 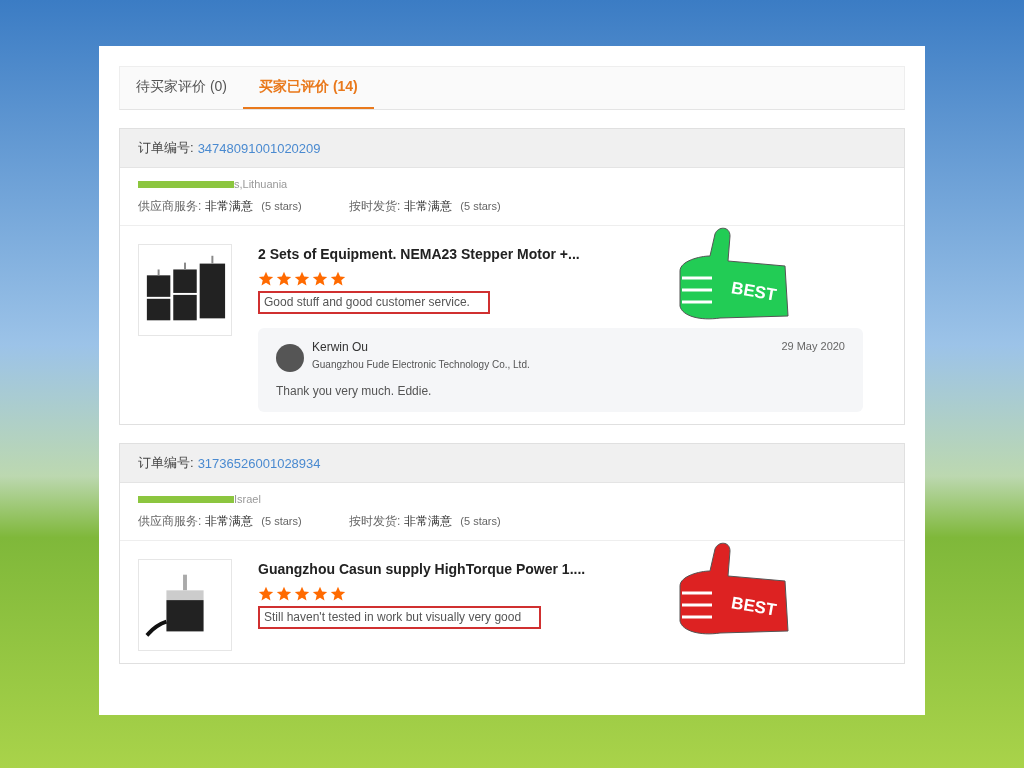 I want to click on review-comment: Good stuff and good customer service., so click(x=374, y=302).